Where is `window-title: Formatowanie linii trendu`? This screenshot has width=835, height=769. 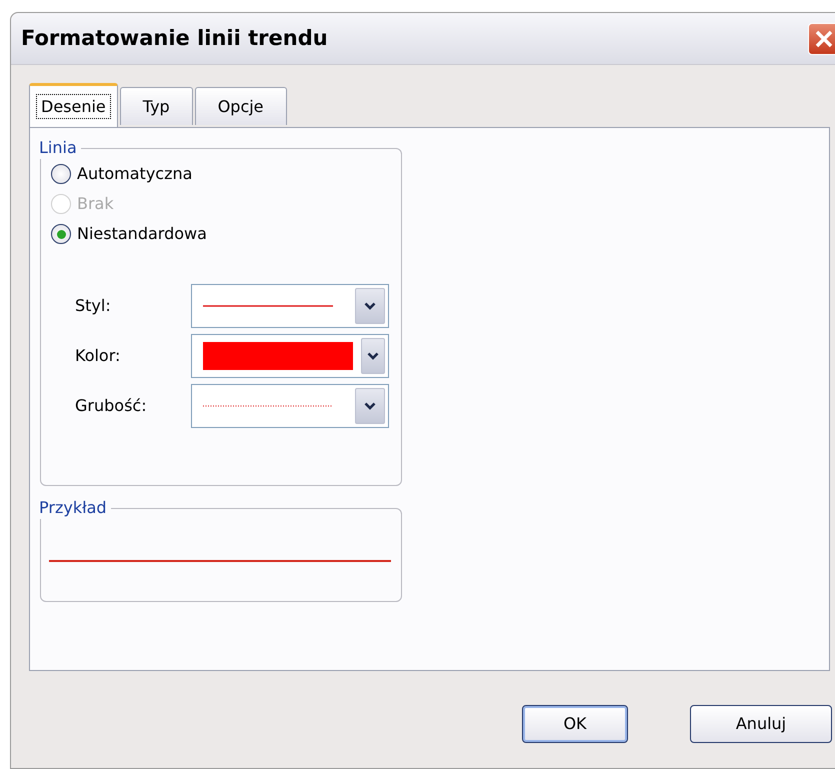 window-title: Formatowanie linii trendu is located at coordinates (174, 38).